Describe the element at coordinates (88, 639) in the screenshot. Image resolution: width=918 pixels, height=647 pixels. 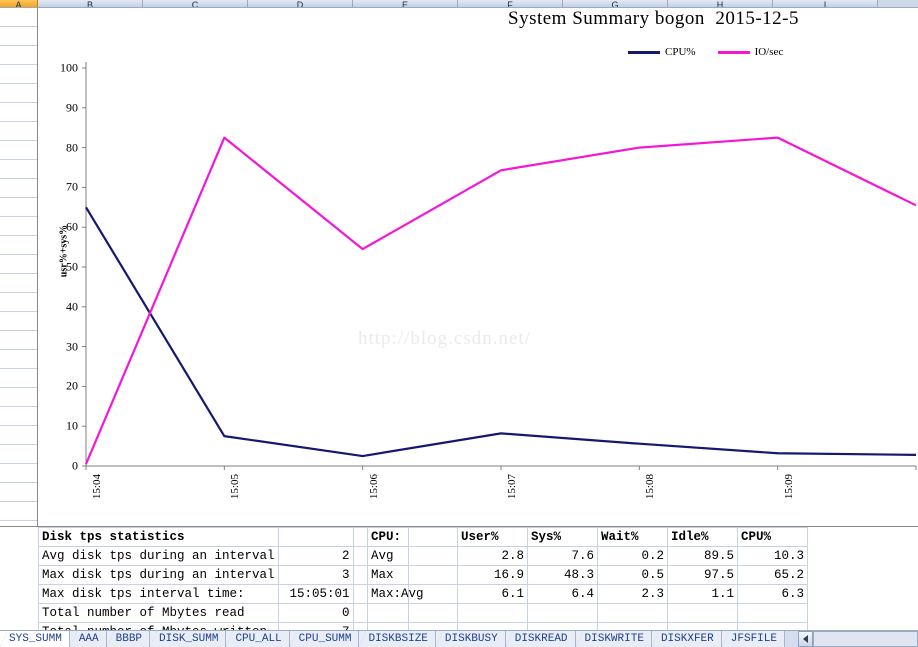
I see `sheet-tab-aaa: AAA` at that location.